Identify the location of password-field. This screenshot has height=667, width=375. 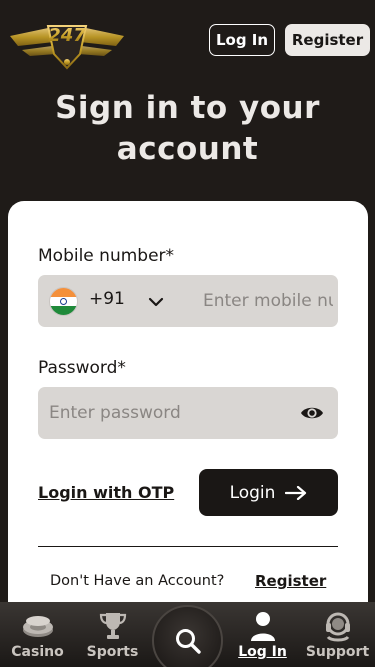
(188, 413).